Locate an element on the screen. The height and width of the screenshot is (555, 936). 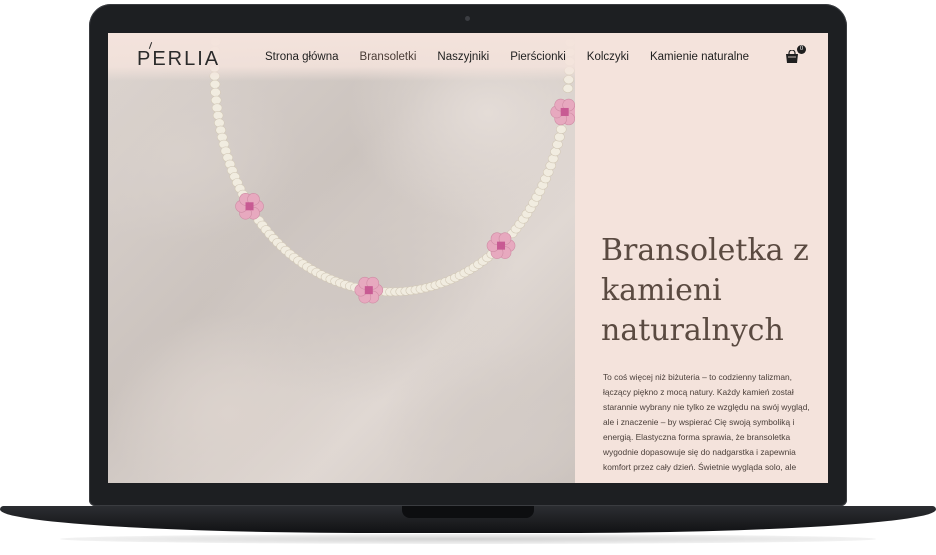
nav-item-home: Strona główna is located at coordinates (302, 57).